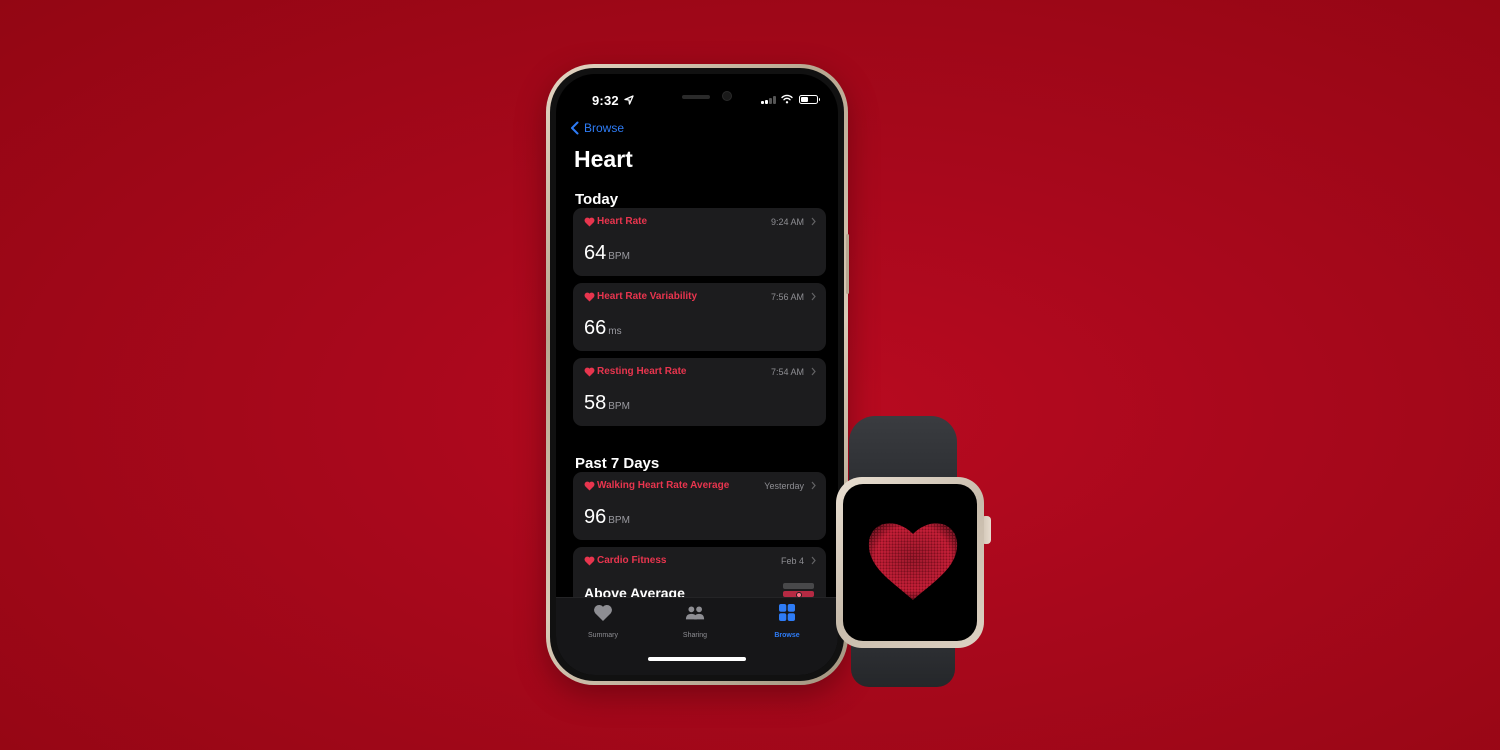 This screenshot has height=750, width=1500. Describe the element at coordinates (695, 613) in the screenshot. I see `people-icon` at that location.